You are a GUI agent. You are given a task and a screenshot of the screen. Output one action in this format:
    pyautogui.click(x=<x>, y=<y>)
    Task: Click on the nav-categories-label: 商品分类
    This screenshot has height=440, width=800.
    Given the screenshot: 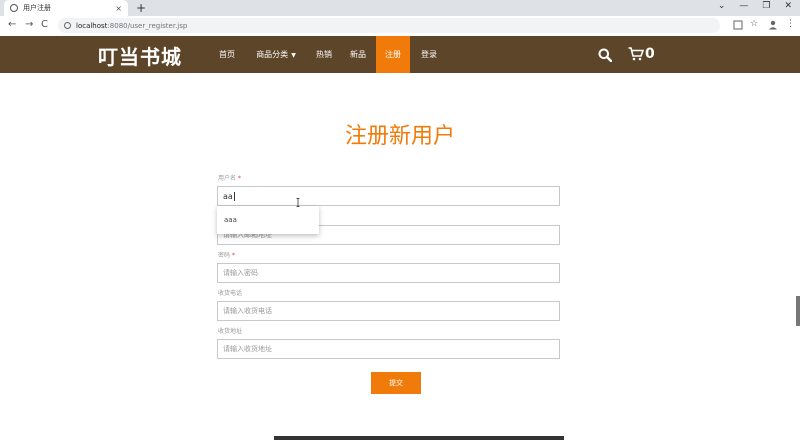 What is the action you would take?
    pyautogui.click(x=272, y=54)
    